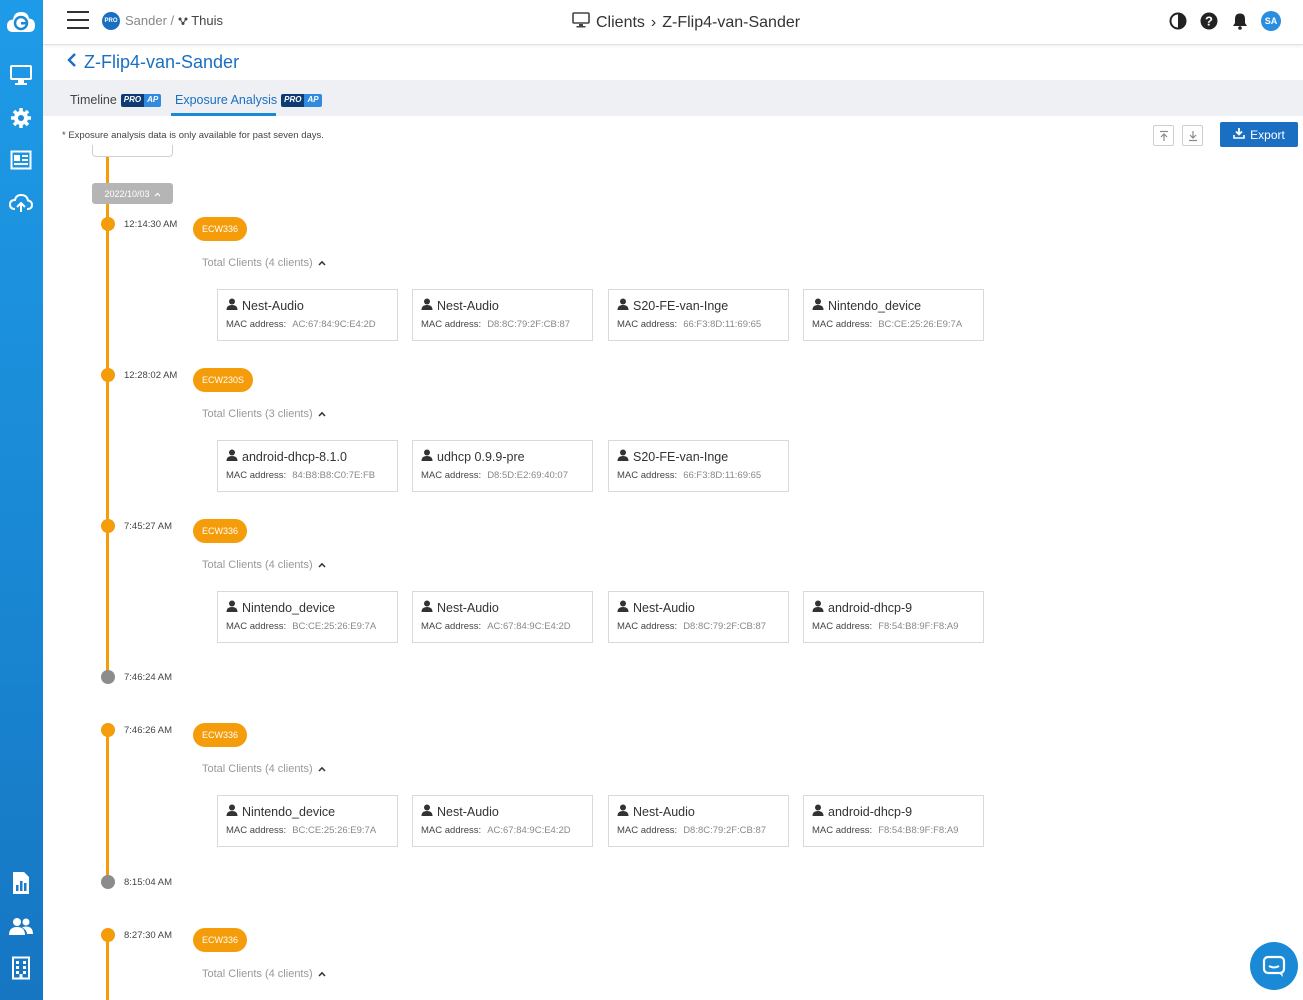  Describe the element at coordinates (248, 100) in the screenshot. I see `tab-exposure-analysis: Exposure Analysis PRO AP` at that location.